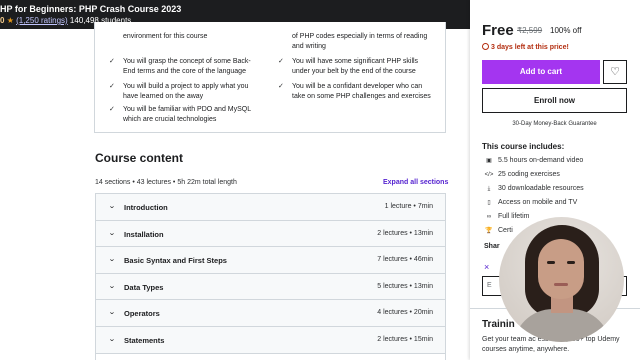  Describe the element at coordinates (10, 20) in the screenshot. I see `star-icon: ★` at that location.